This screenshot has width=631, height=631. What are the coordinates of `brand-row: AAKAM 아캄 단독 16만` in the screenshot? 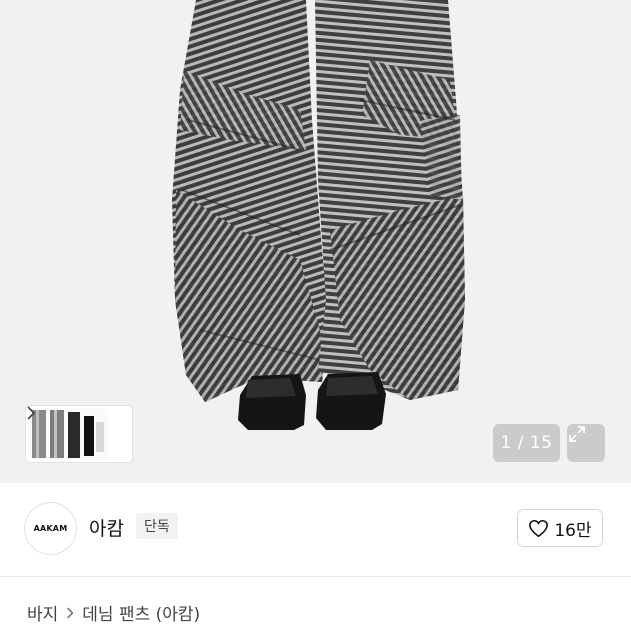 It's located at (315, 530).